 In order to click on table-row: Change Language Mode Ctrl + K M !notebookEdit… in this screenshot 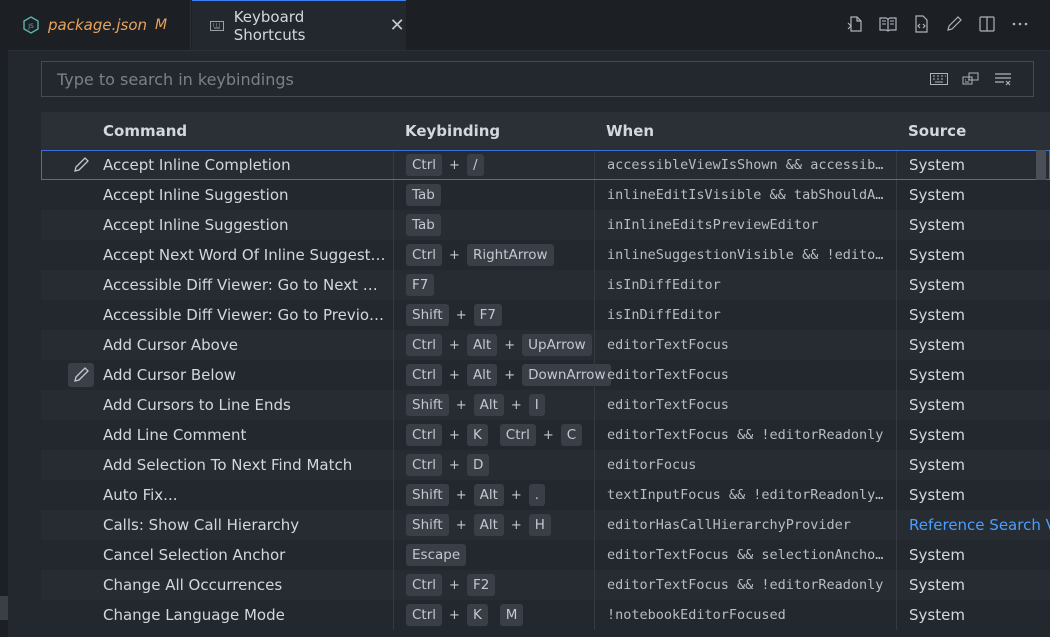, I will do `click(545, 615)`.